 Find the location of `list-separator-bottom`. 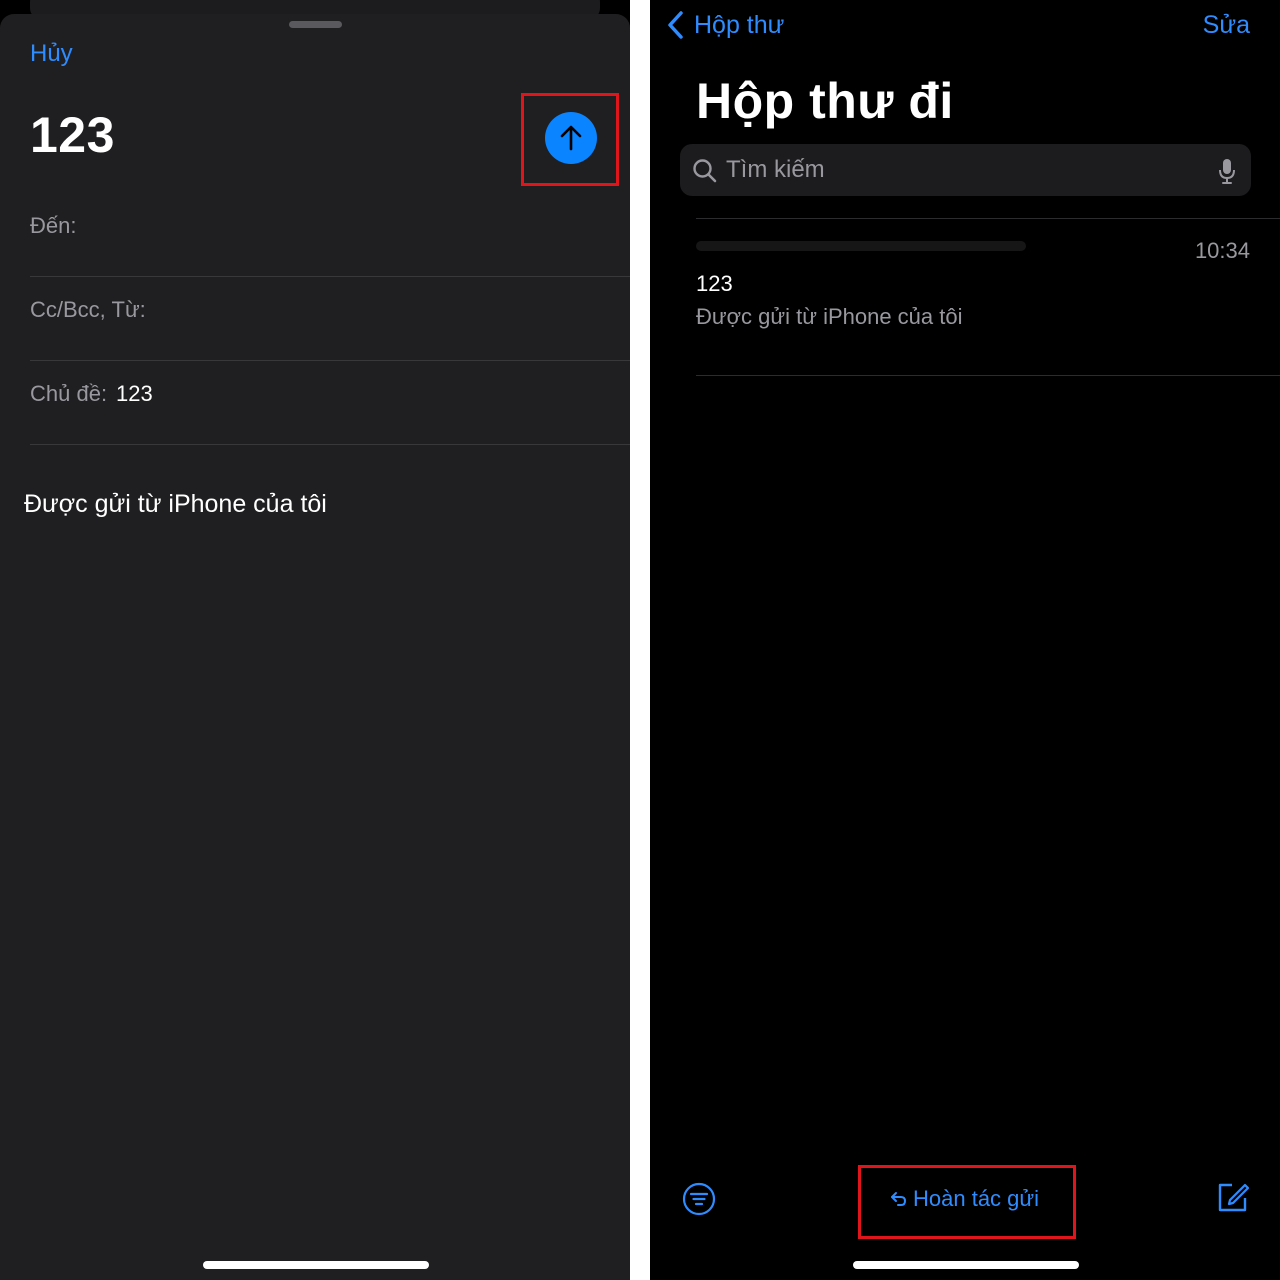

list-separator-bottom is located at coordinates (988, 375).